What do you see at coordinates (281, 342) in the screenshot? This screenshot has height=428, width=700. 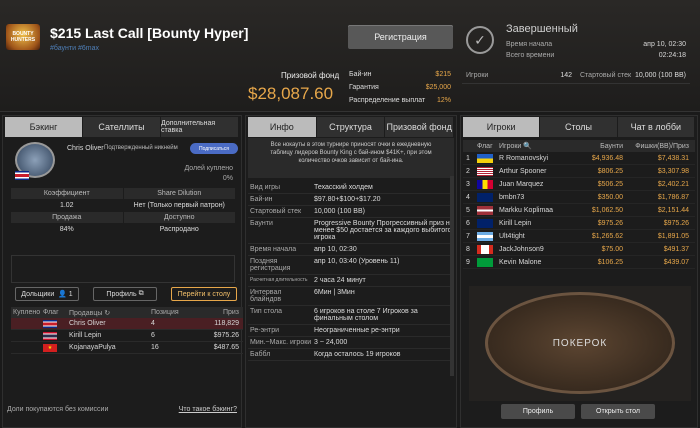 I see `info-key: Мин.~Макс. игроки` at bounding box center [281, 342].